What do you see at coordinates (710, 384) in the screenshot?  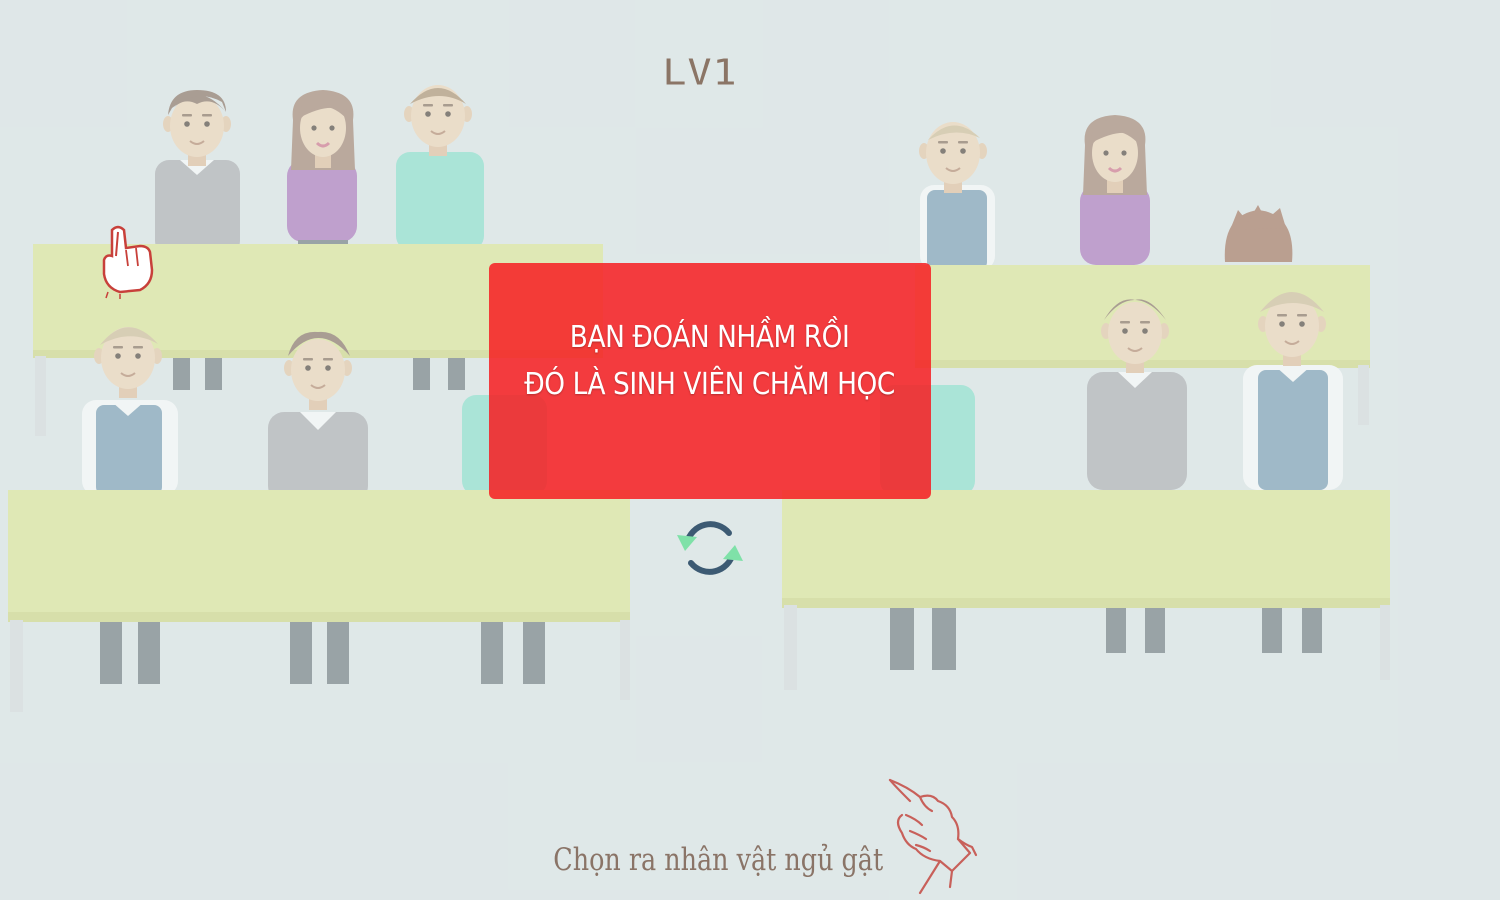 I see `result-line-2: ĐÓ LÀ SINH VIÊN CHĂM HỌC` at bounding box center [710, 384].